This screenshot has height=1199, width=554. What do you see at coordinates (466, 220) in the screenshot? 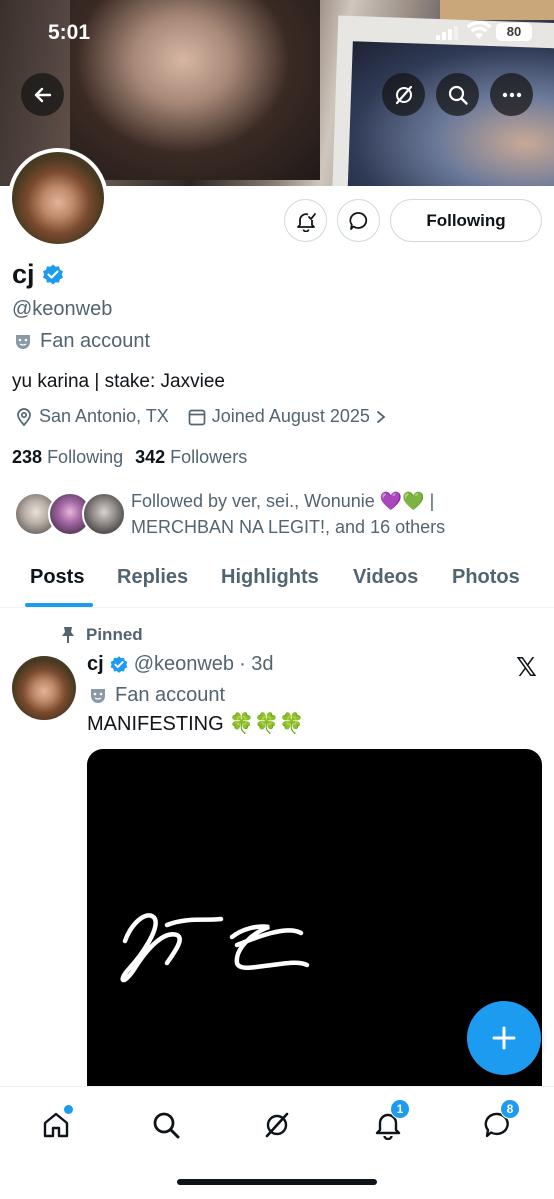
I see `following-button: Following` at bounding box center [466, 220].